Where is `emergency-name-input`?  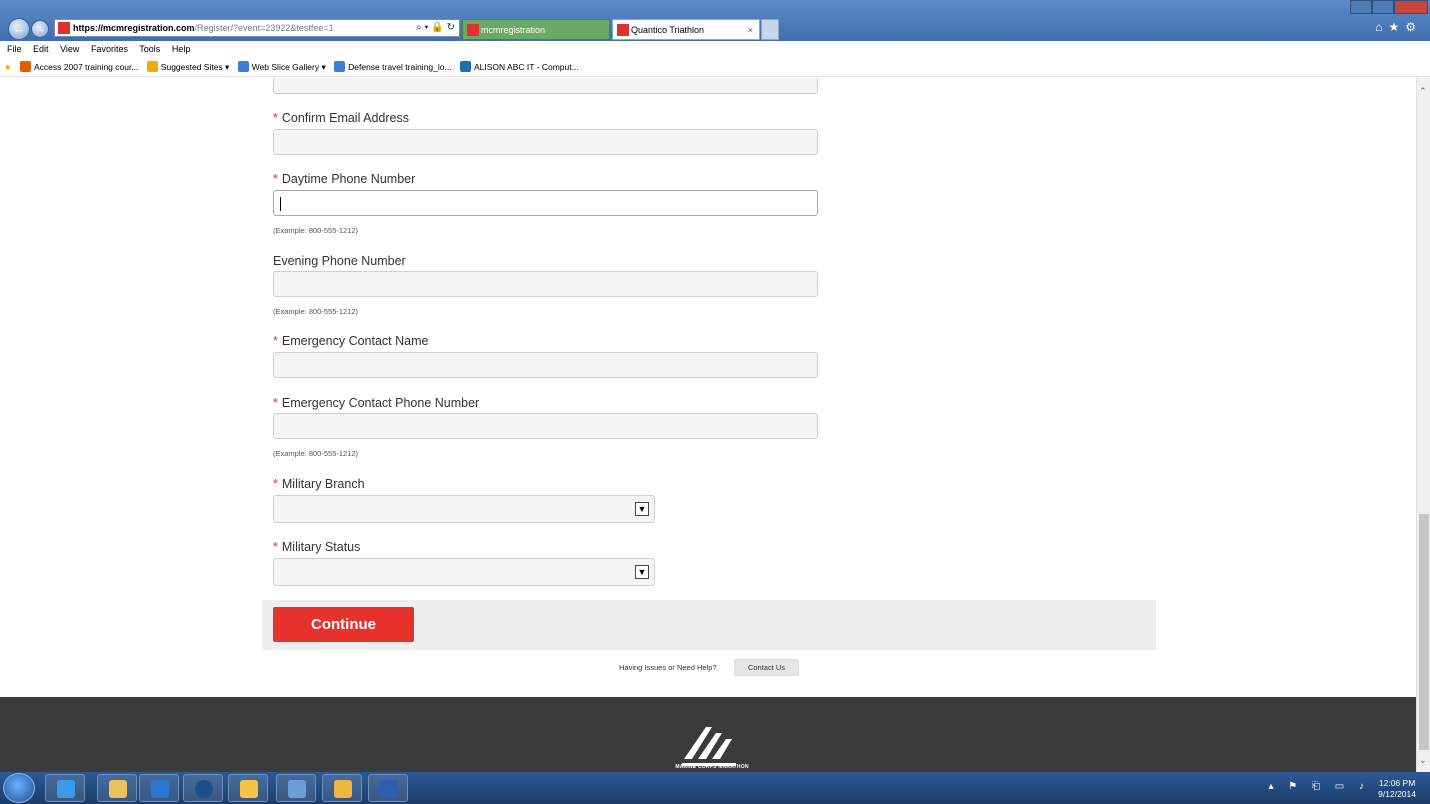 emergency-name-input is located at coordinates (545, 365).